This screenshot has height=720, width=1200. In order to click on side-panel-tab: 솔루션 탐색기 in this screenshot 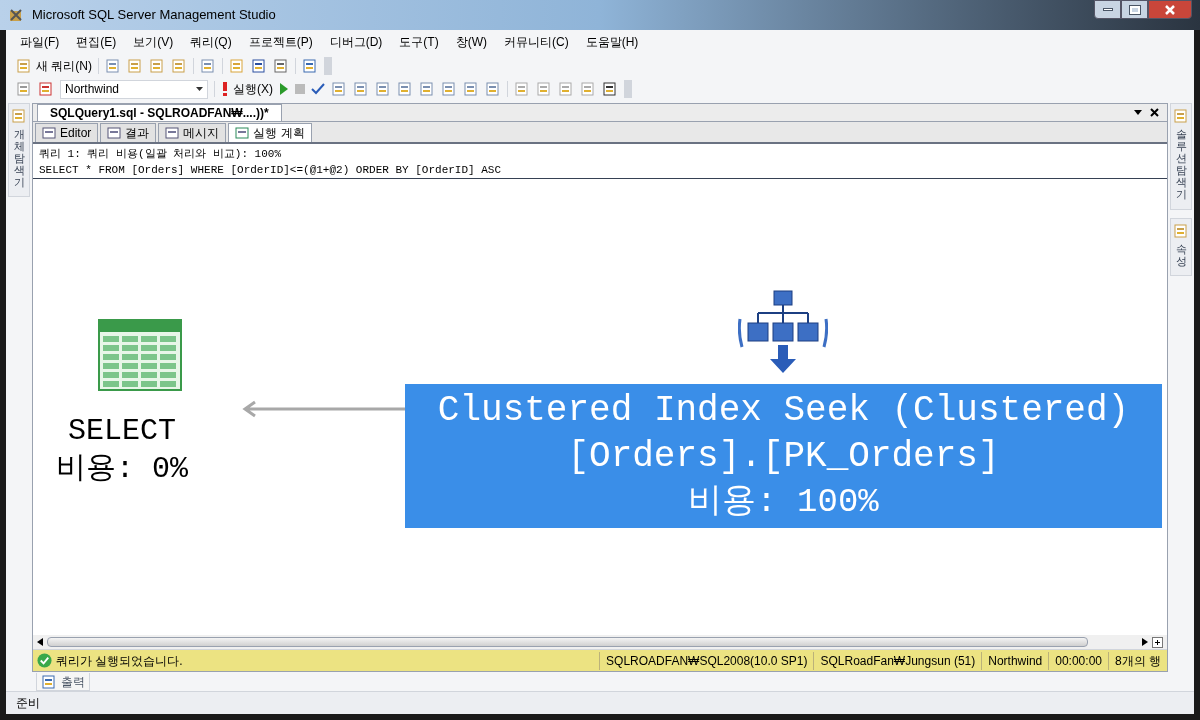, I will do `click(1181, 156)`.